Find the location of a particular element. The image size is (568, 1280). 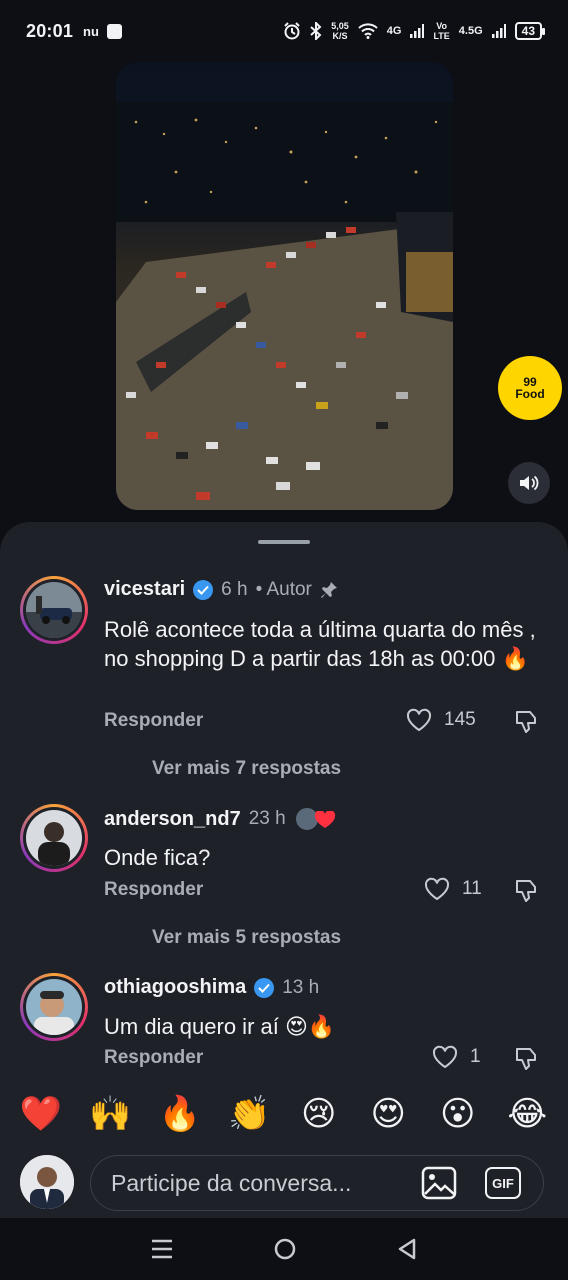

comment-composer: GIF is located at coordinates (284, 1182).